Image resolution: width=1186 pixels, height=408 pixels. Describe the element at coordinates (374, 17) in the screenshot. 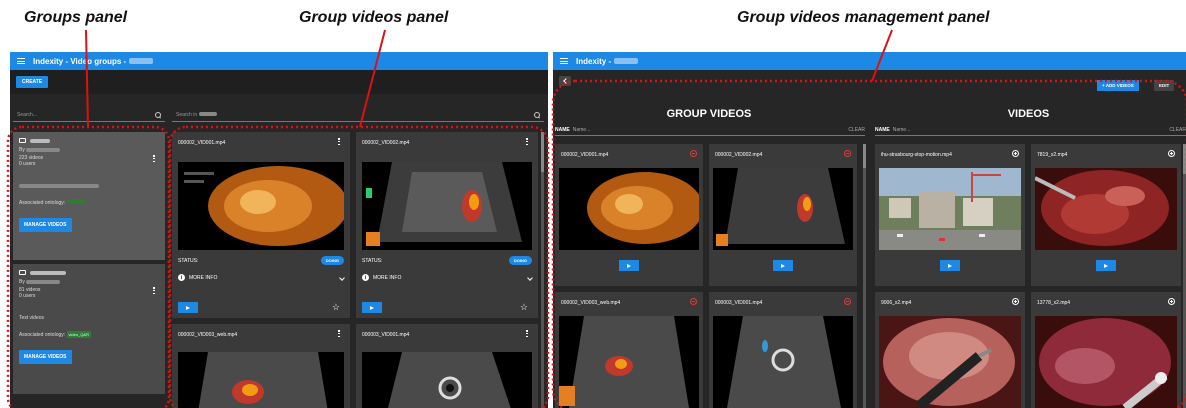

I see `annotation-group-videos-panel: Group videos panel` at that location.